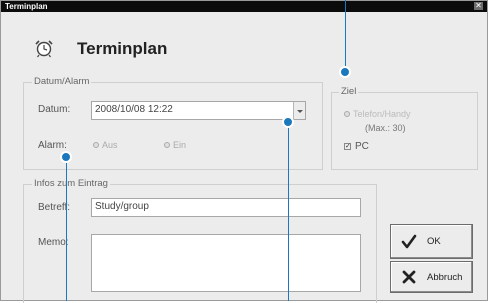 This screenshot has width=488, height=303. What do you see at coordinates (226, 263) in the screenshot?
I see `memo-textarea` at bounding box center [226, 263].